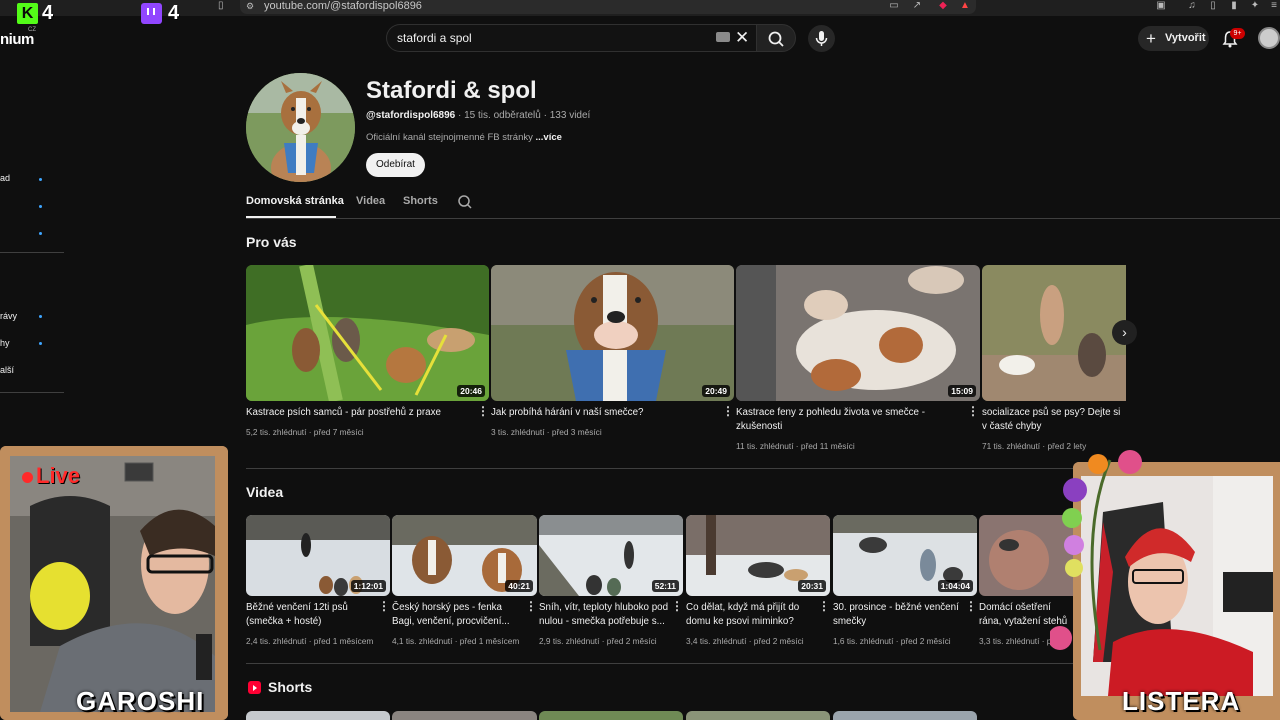 The height and width of the screenshot is (720, 1280). I want to click on brave-shield-icon: ◆, so click(943, 6).